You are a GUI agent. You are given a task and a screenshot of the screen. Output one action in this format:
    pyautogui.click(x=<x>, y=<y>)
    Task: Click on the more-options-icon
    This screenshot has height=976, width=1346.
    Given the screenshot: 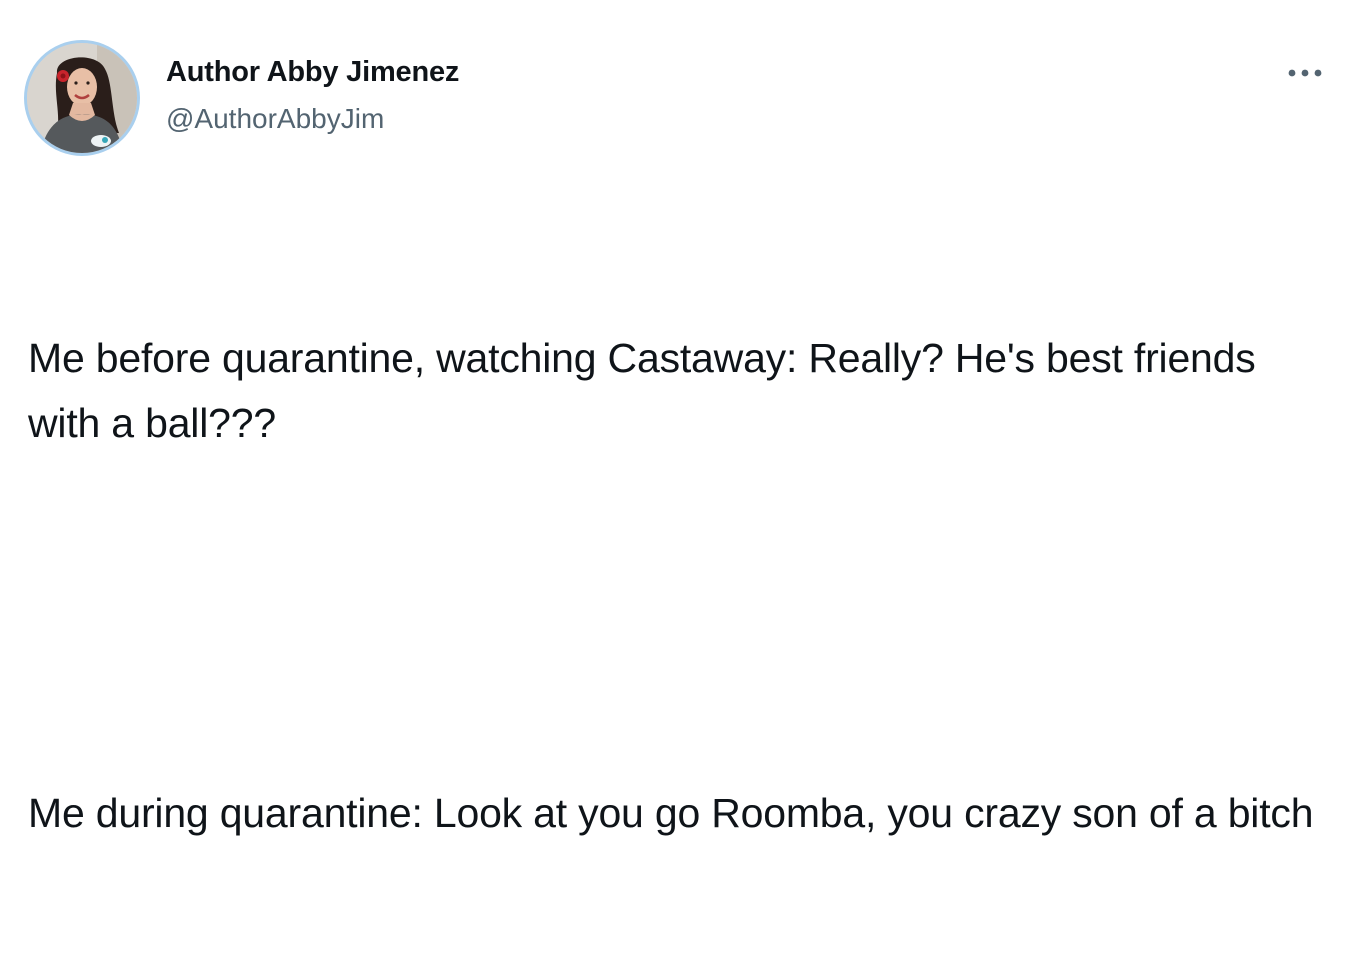 What is the action you would take?
    pyautogui.click(x=1305, y=73)
    